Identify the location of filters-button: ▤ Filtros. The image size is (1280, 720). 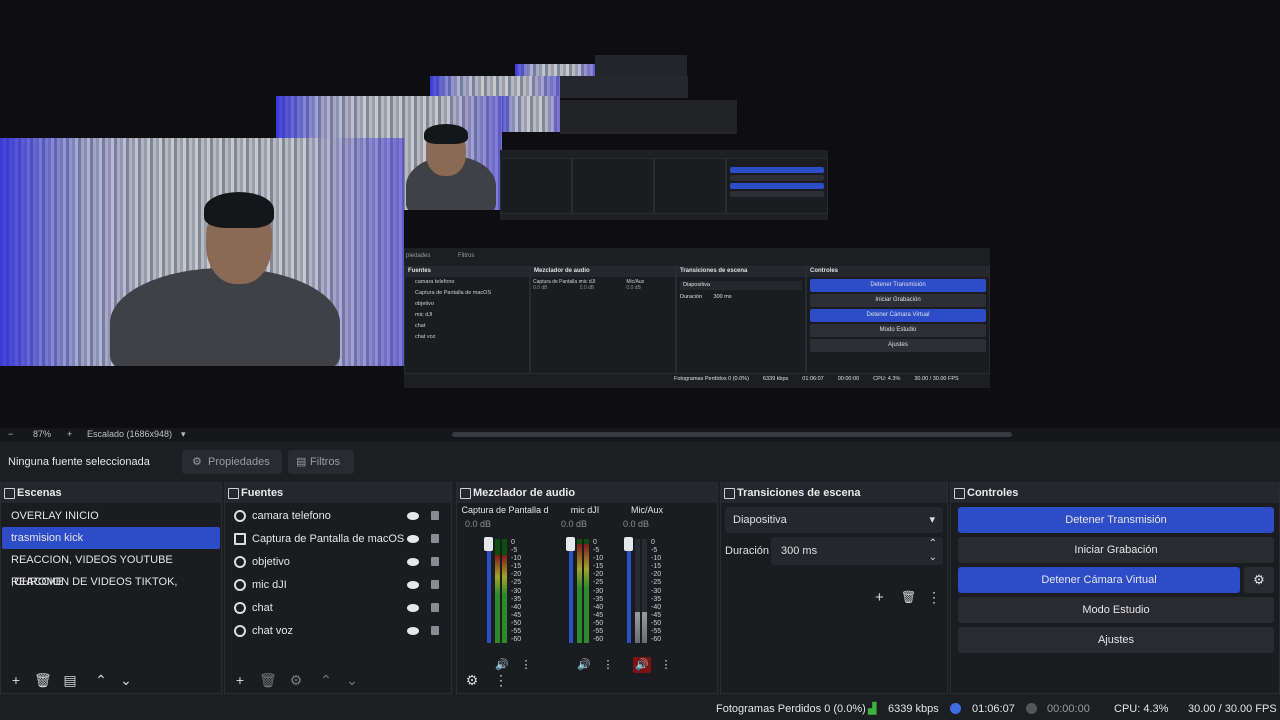
(321, 462).